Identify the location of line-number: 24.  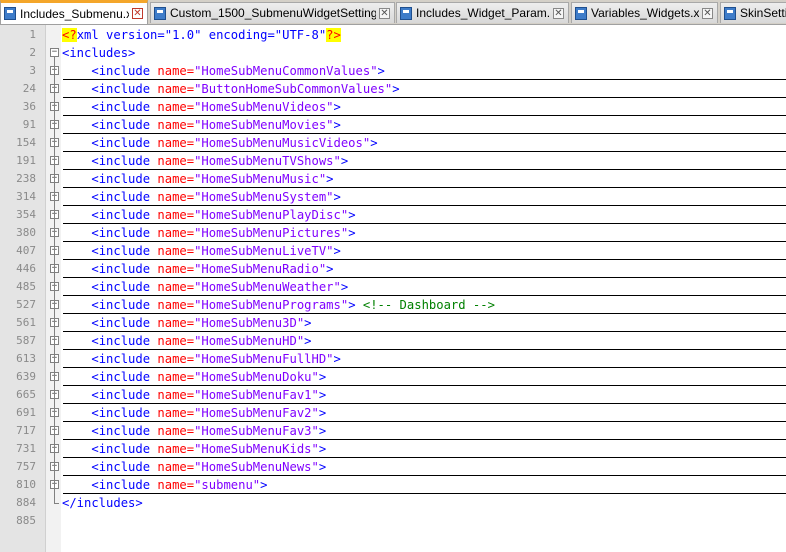
(29, 88).